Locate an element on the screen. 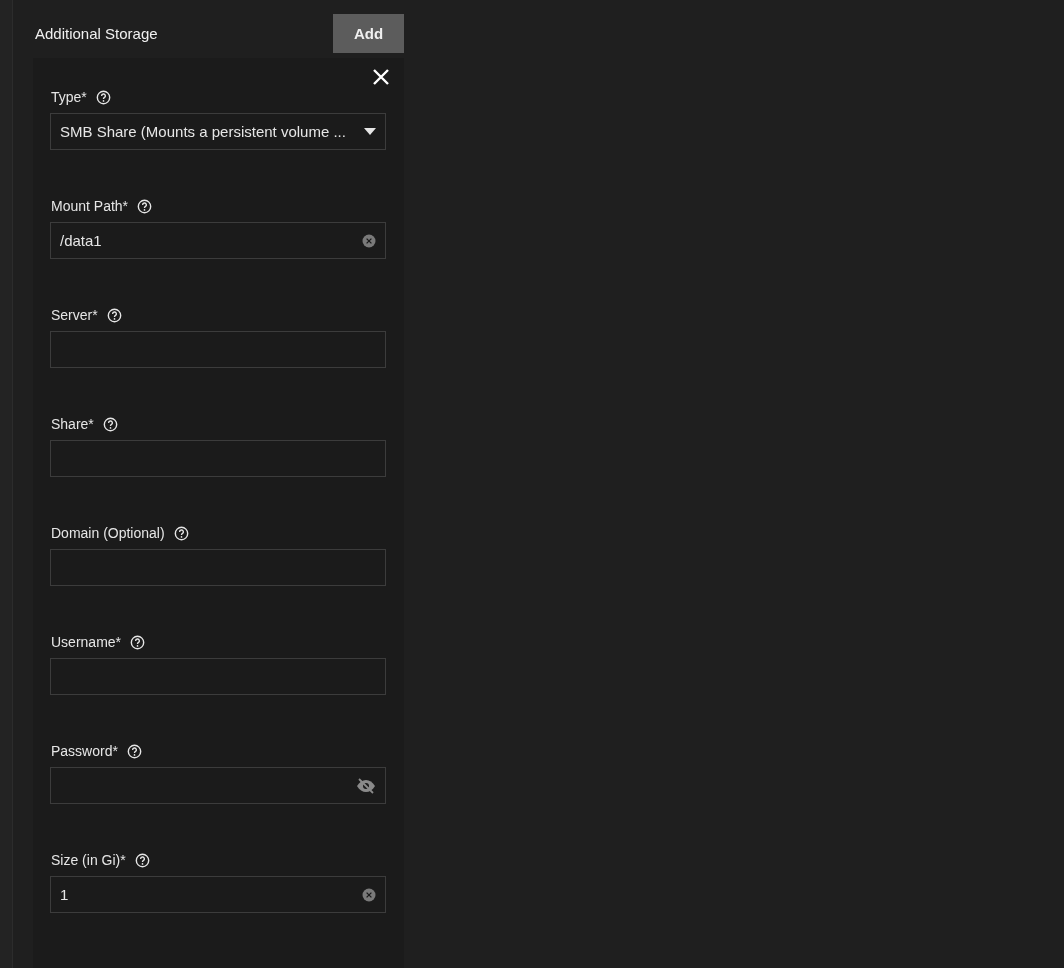 The width and height of the screenshot is (1064, 968). add-button: Add is located at coordinates (368, 33).